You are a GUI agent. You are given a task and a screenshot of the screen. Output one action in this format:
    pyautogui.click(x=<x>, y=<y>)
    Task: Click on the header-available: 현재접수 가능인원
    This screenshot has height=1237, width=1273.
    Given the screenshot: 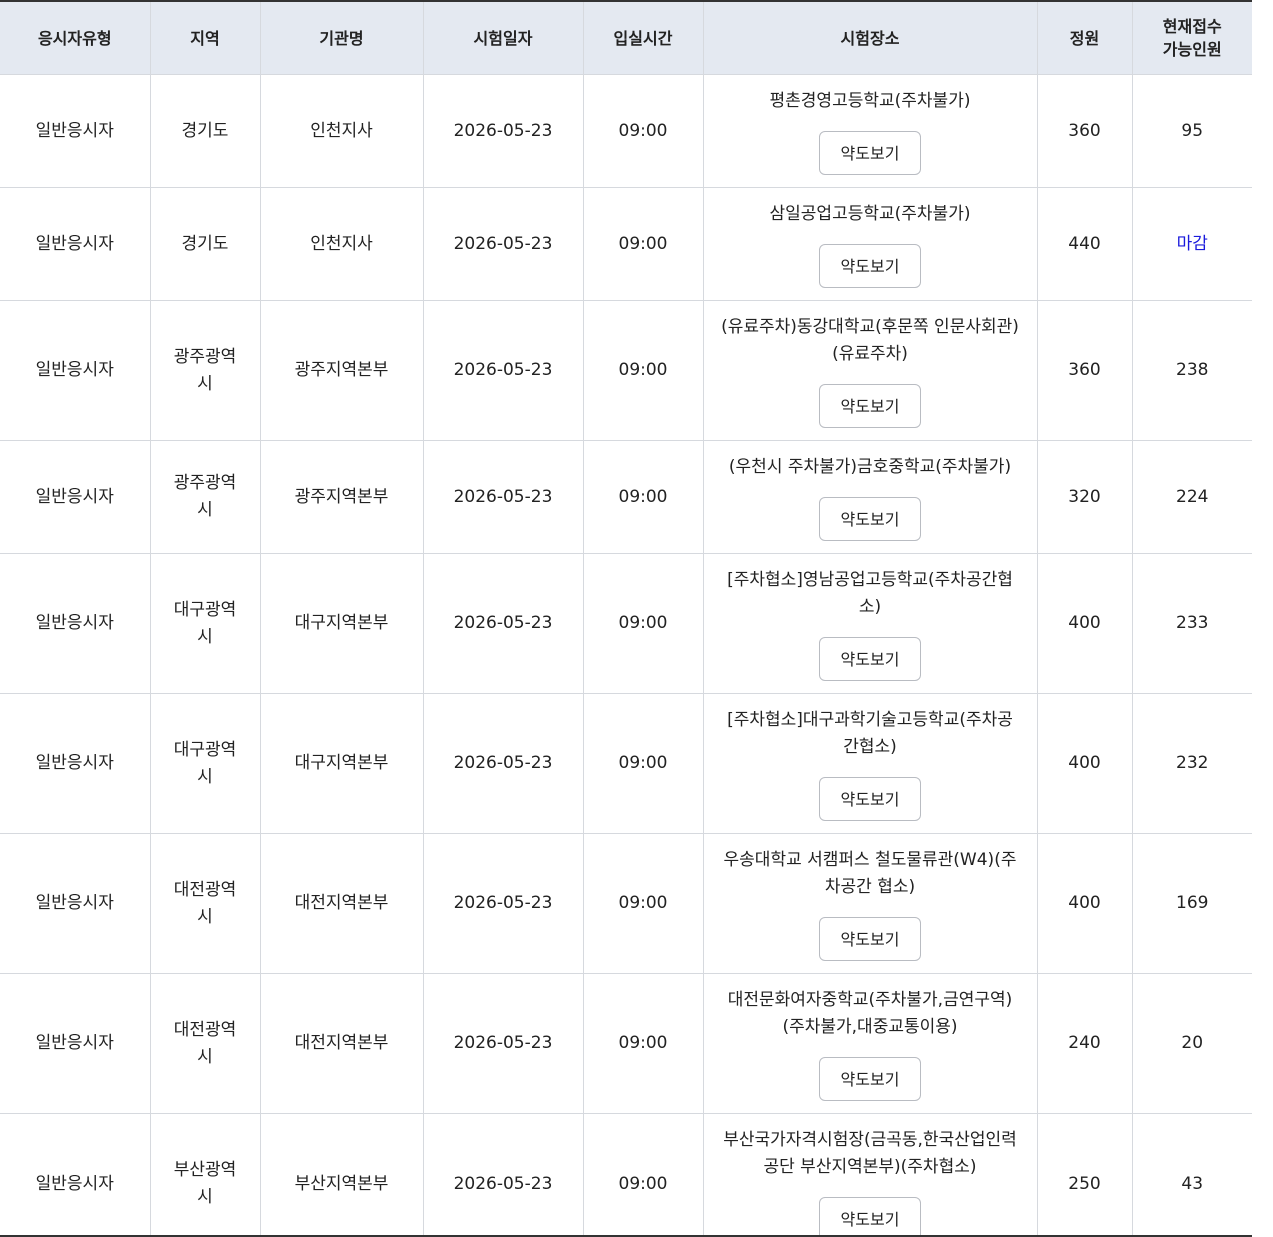 What is the action you would take?
    pyautogui.click(x=1192, y=38)
    